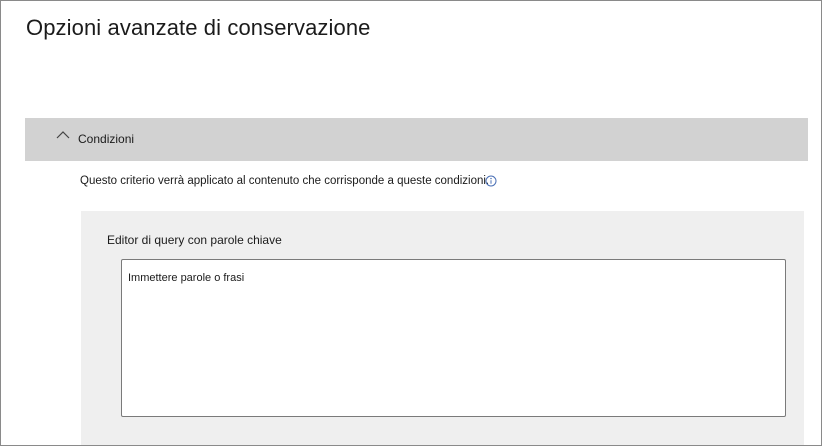  What do you see at coordinates (198, 27) in the screenshot?
I see `page-title: Opzioni avanzate di conservazione` at bounding box center [198, 27].